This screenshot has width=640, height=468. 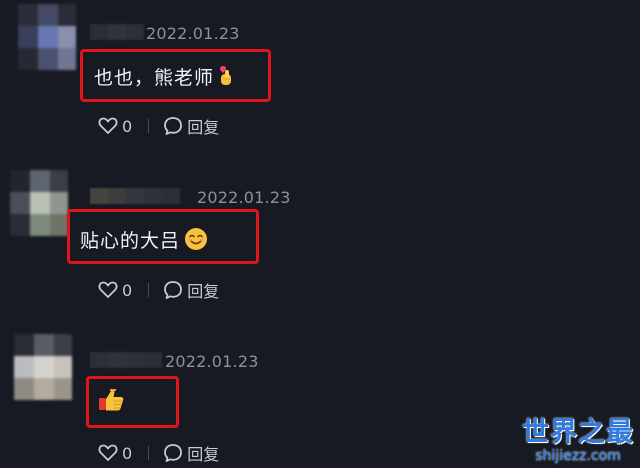 I want to click on thumbs-up-emoji-icon, so click(x=112, y=402).